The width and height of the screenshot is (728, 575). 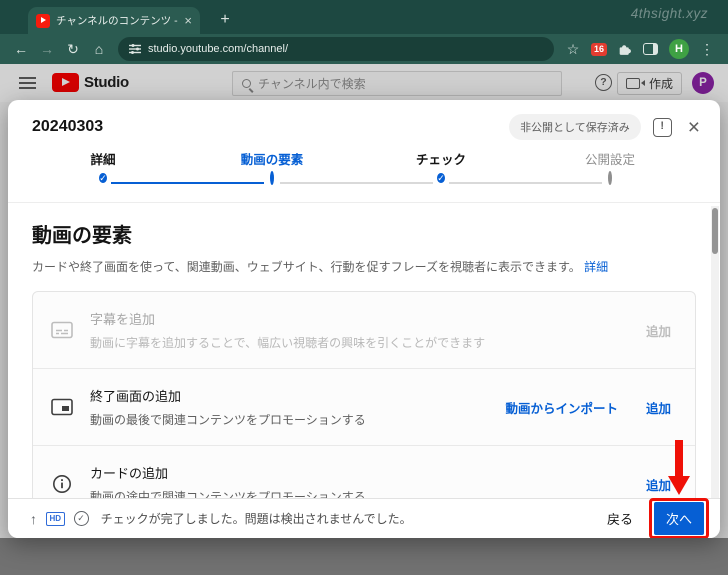 I want to click on step-video-elements: 動画の要素, so click(x=272, y=169).